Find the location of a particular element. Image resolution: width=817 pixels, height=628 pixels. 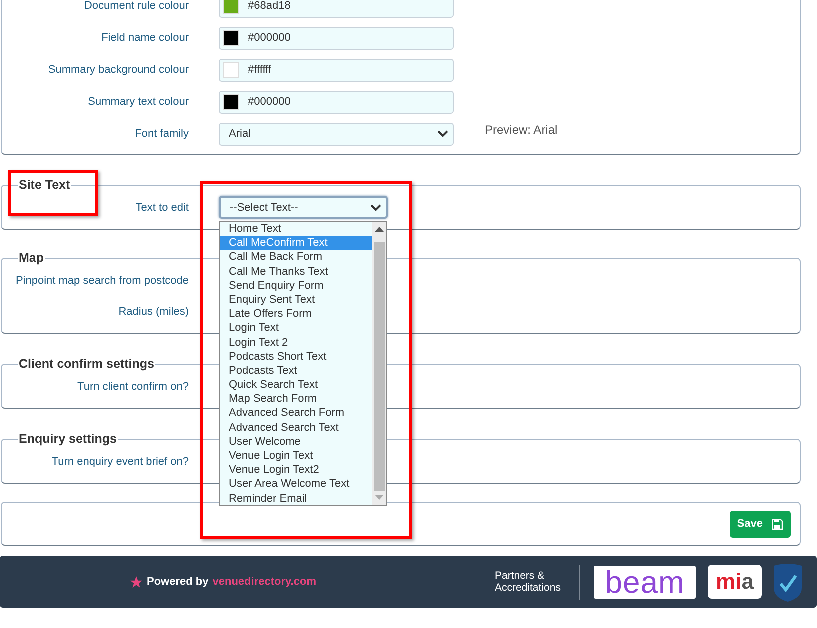

field-label: Font family is located at coordinates (161, 134).